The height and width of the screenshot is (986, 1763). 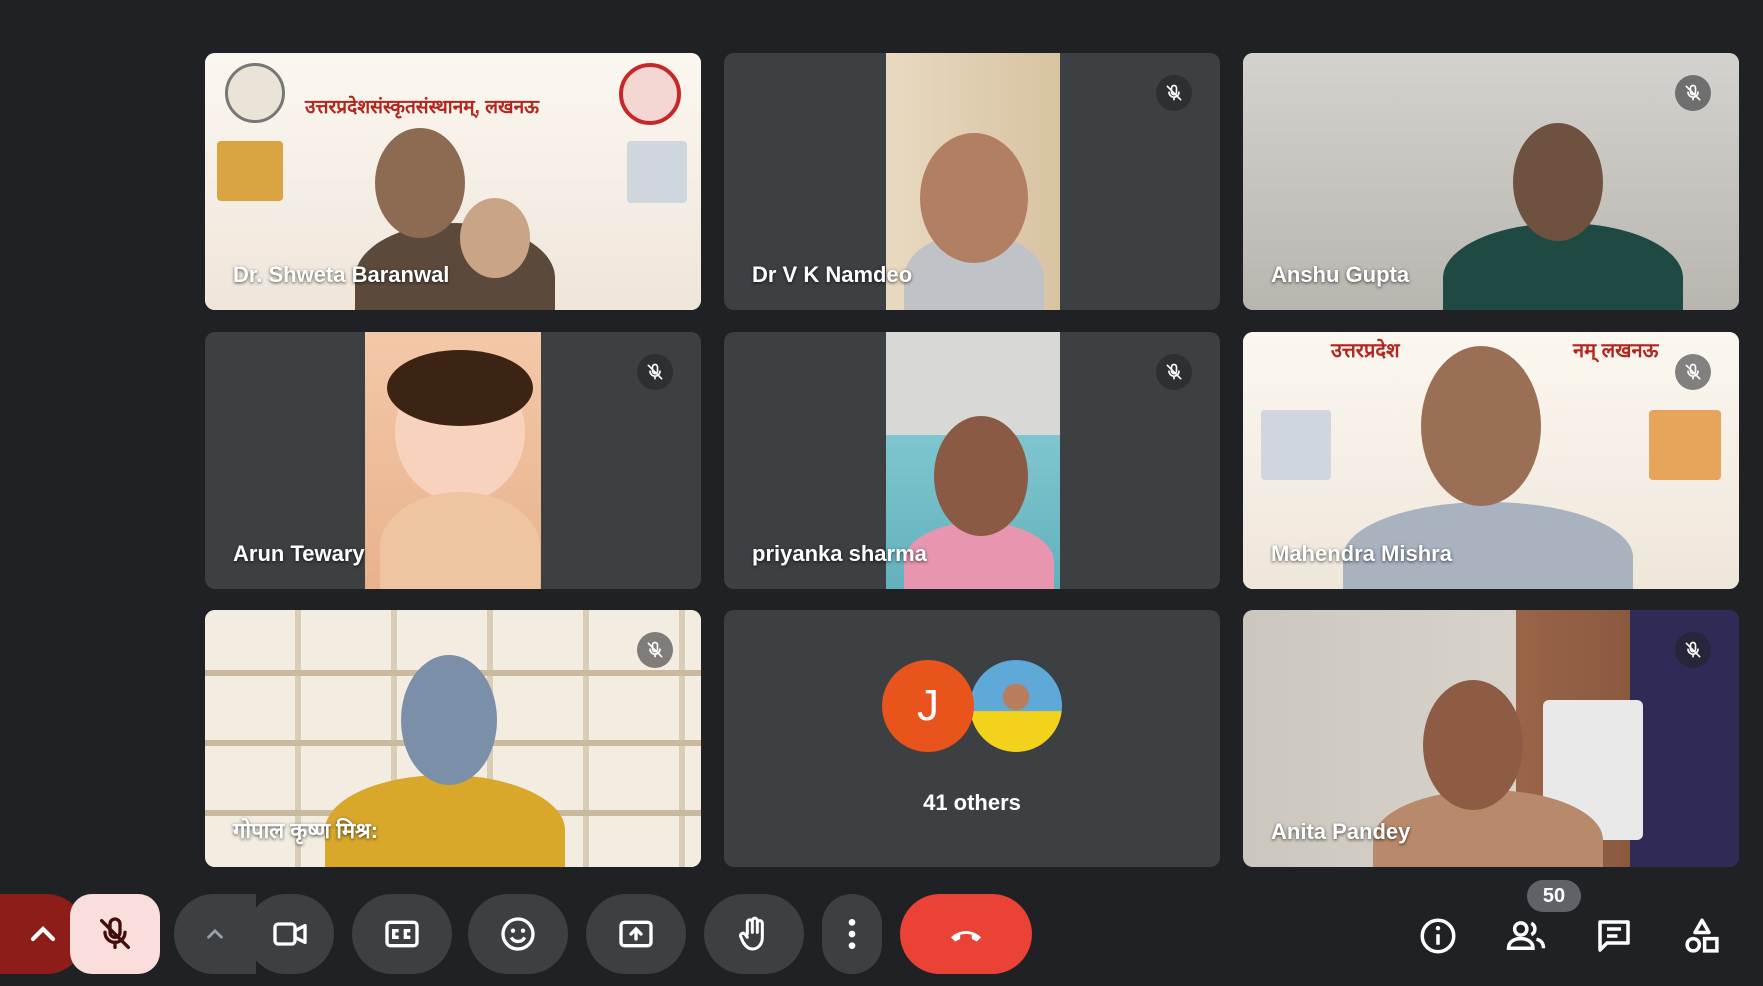 What do you see at coordinates (832, 274) in the screenshot?
I see `participant-name: Dr V K Namdeo` at bounding box center [832, 274].